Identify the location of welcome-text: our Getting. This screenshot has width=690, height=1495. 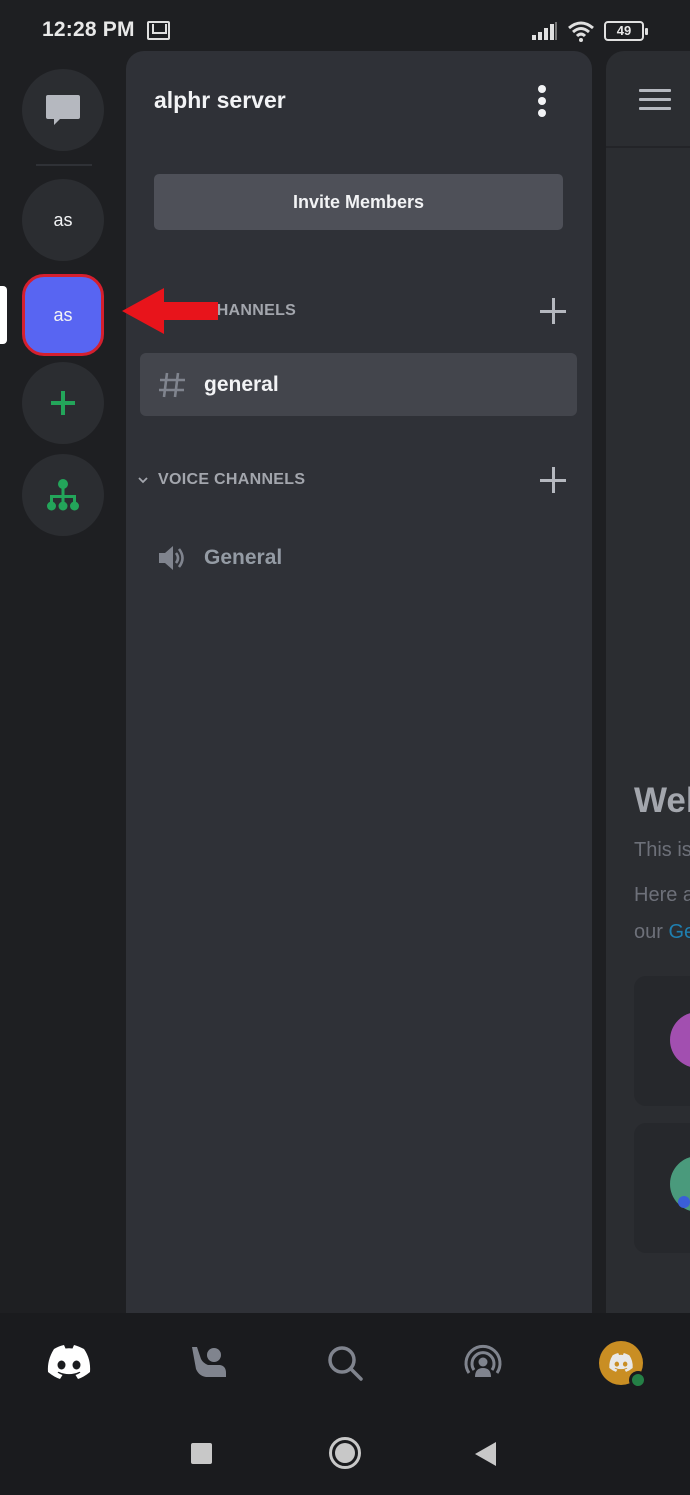
(662, 932).